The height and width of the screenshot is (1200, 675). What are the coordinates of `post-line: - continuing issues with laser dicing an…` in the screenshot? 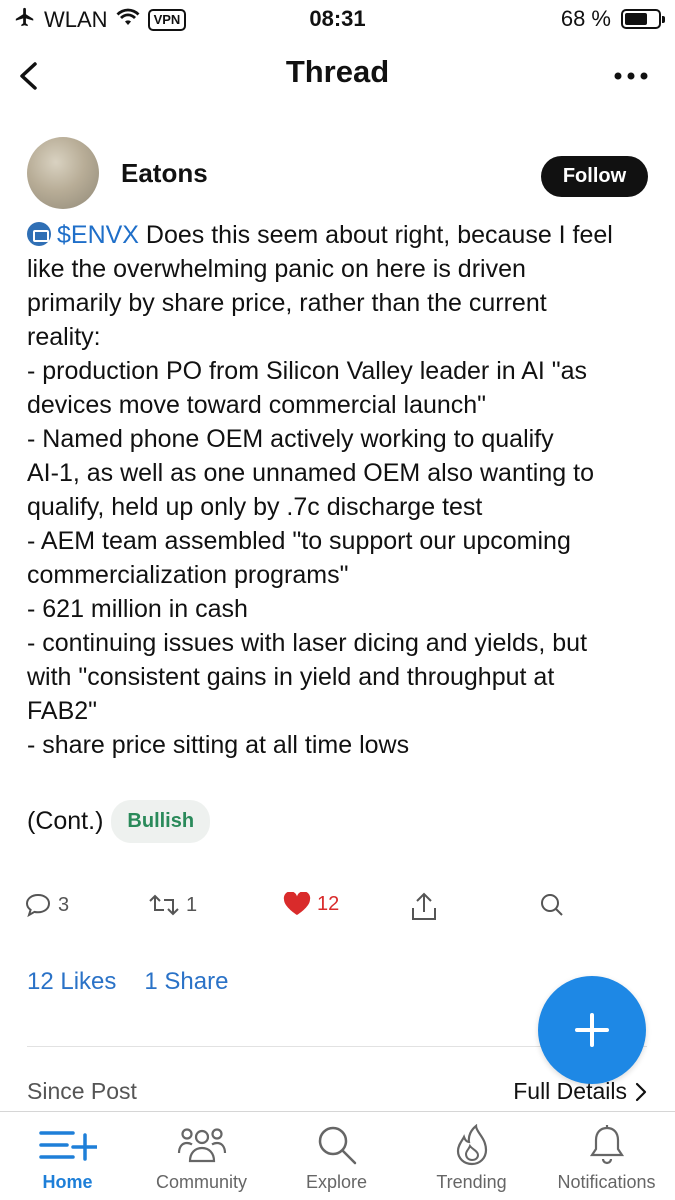 It's located at (307, 643).